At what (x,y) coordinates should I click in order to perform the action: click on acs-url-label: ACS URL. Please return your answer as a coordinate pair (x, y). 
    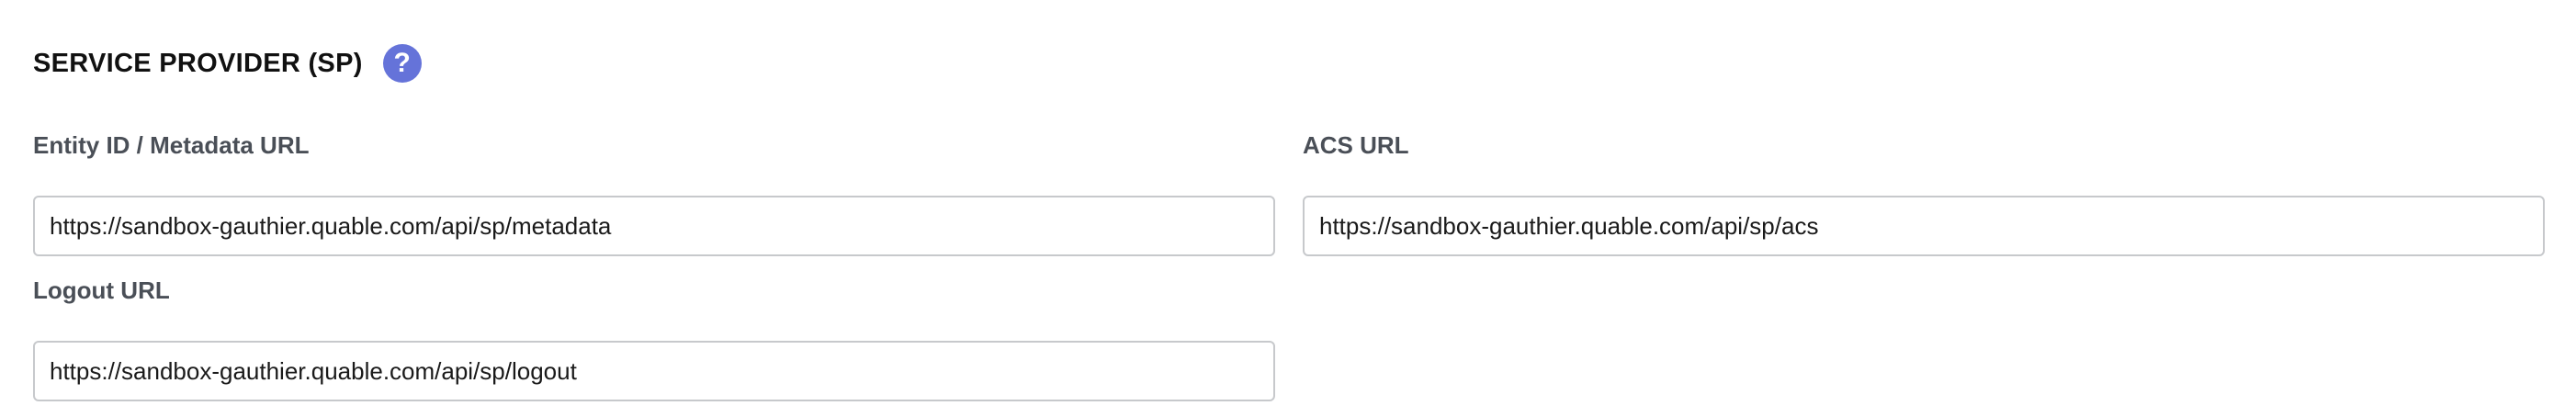
    Looking at the image, I should click on (1356, 145).